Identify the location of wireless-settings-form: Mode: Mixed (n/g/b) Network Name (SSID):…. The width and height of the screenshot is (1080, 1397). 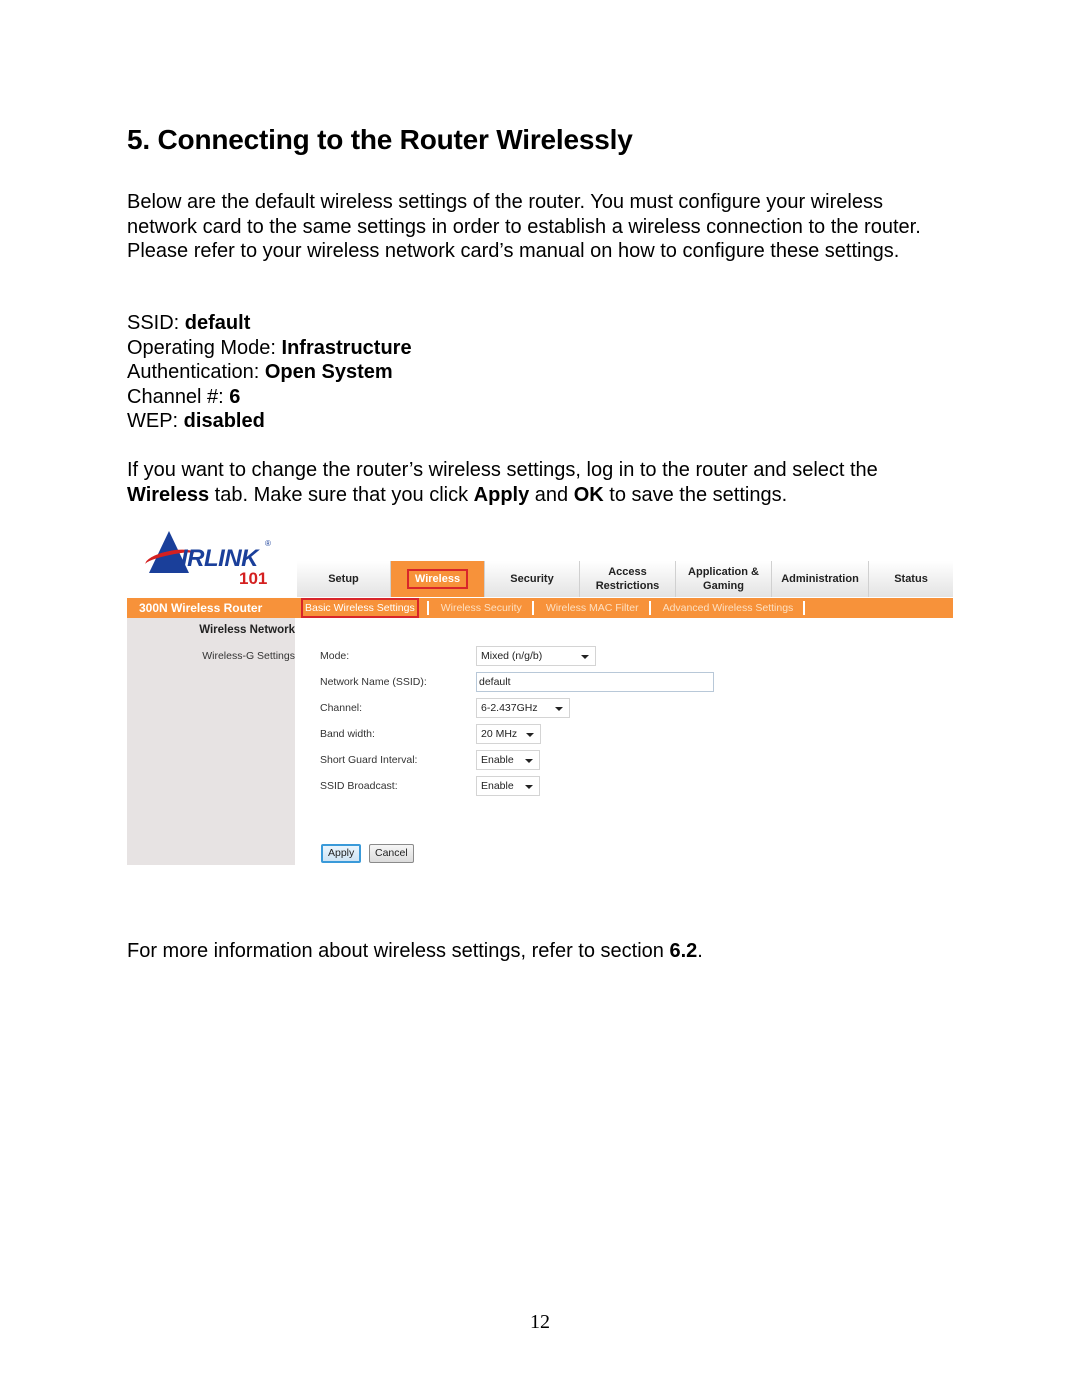
(624, 741).